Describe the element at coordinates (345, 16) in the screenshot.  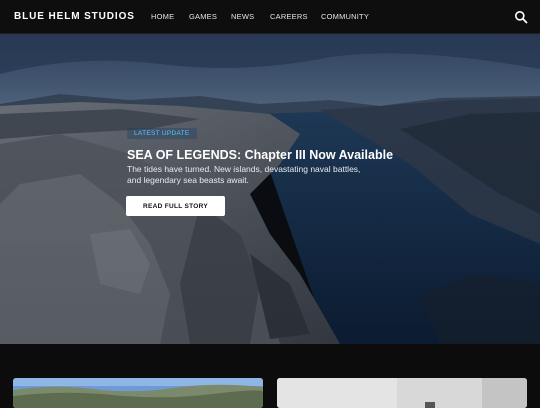
I see `nav-community: COMMUNITY` at that location.